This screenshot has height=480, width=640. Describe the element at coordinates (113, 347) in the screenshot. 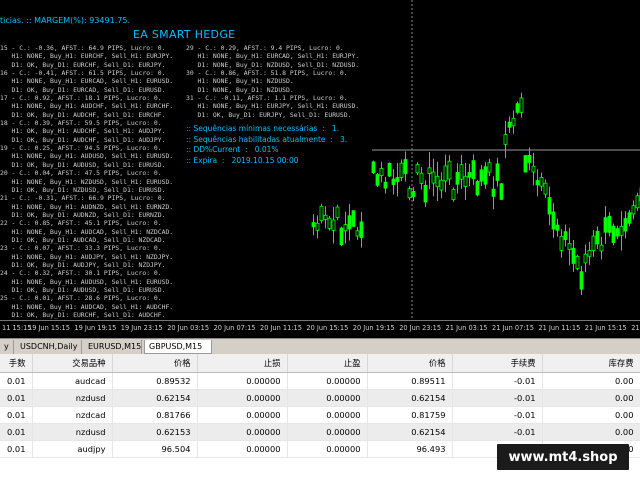

I see `chart-tab: EURUSD,M15` at that location.